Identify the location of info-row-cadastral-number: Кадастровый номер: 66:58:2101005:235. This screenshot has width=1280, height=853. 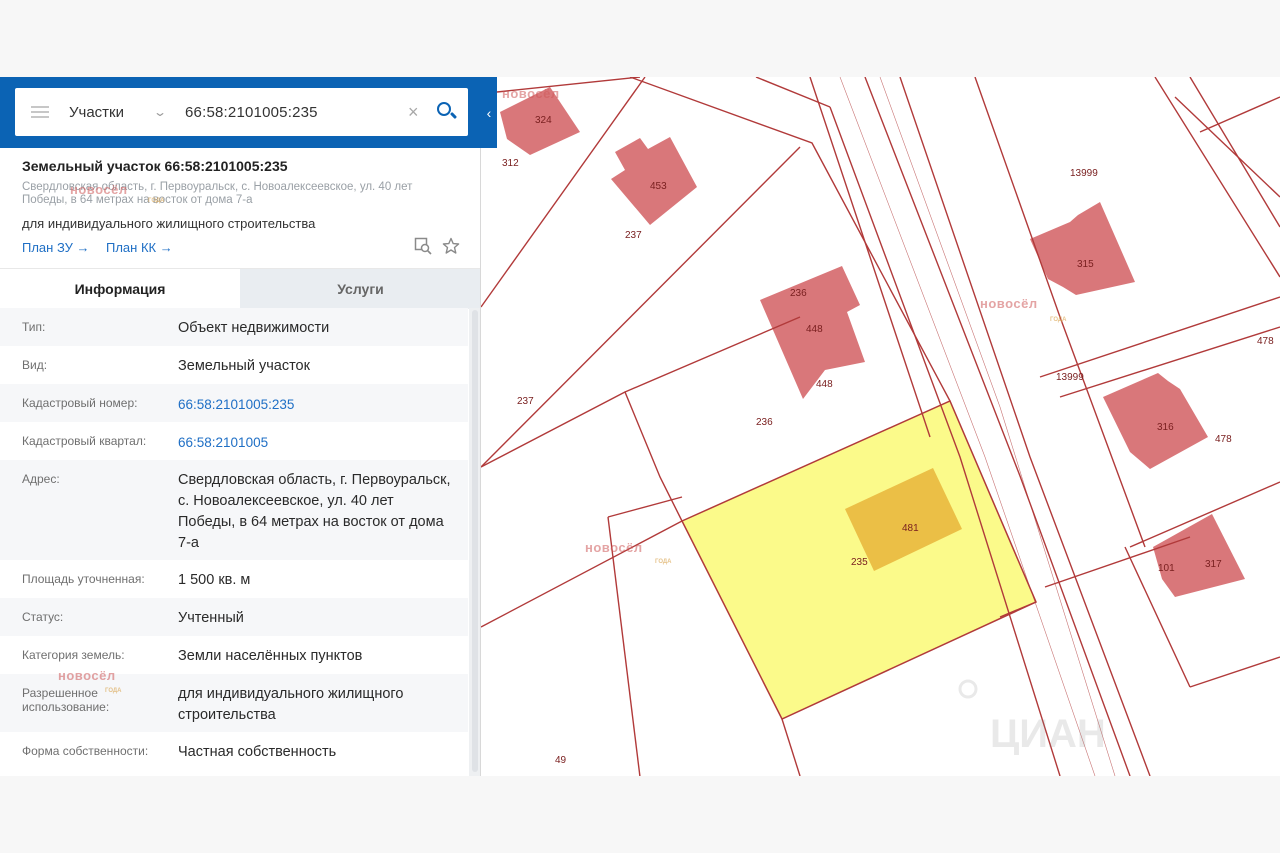
(234, 403).